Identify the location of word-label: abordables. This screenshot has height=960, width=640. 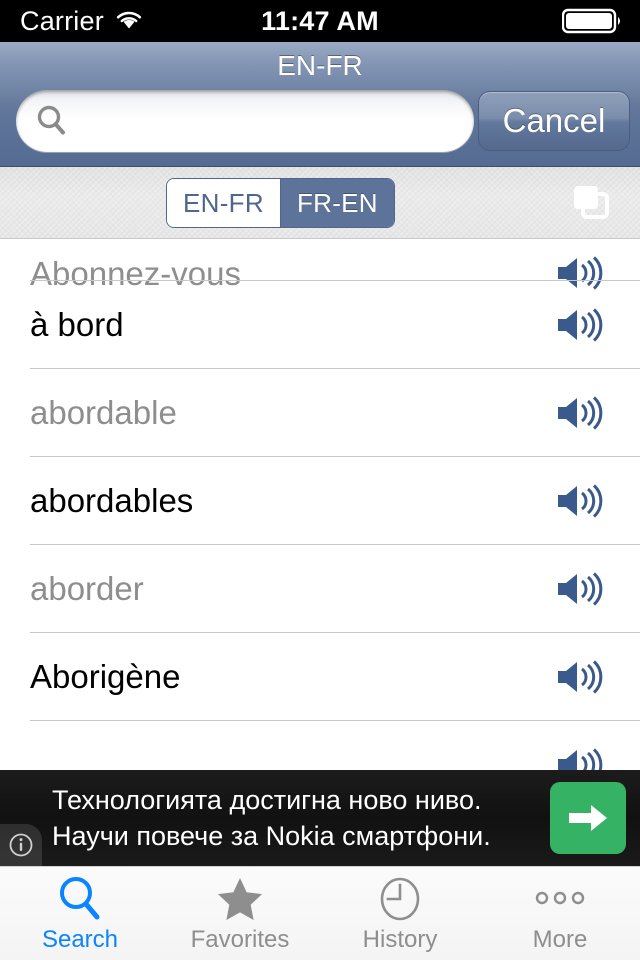
(112, 500).